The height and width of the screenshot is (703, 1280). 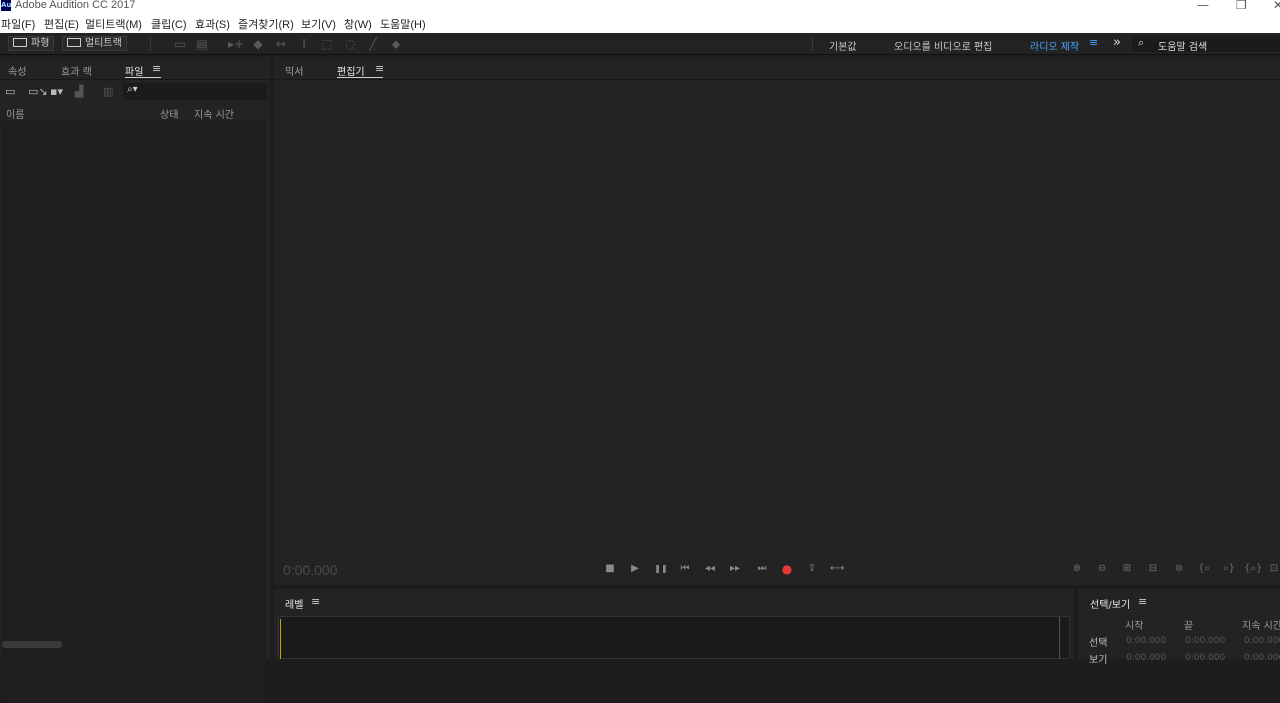 I want to click on selection-start-value: 0:00.000, so click(x=1146, y=641).